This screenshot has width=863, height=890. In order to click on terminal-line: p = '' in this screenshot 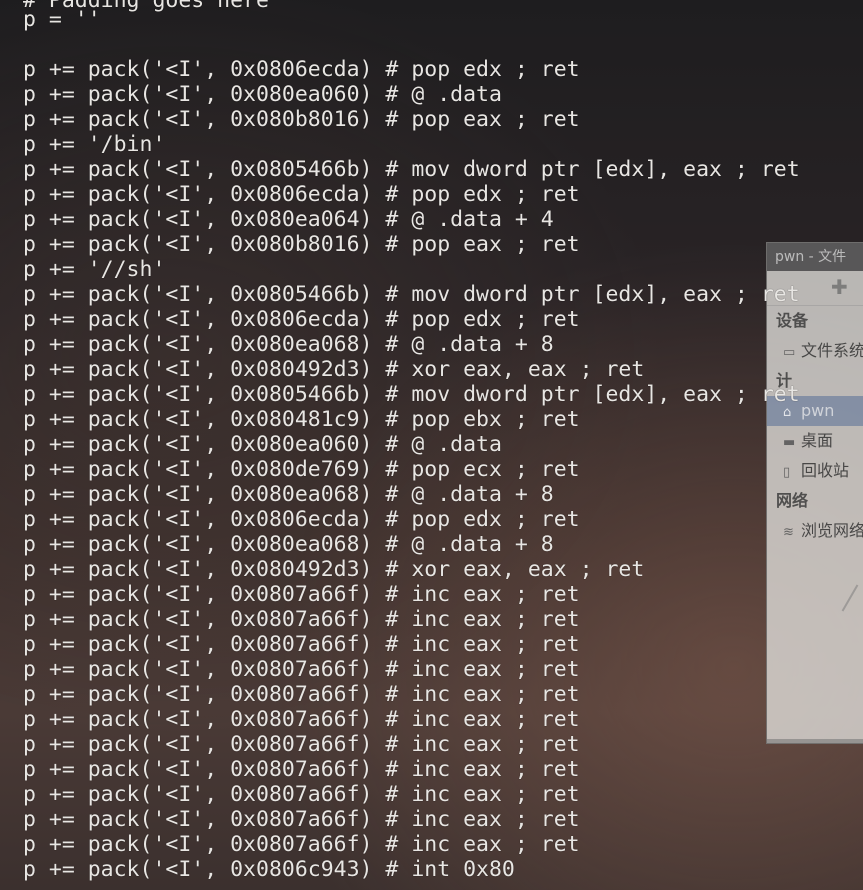, I will do `click(62, 19)`.